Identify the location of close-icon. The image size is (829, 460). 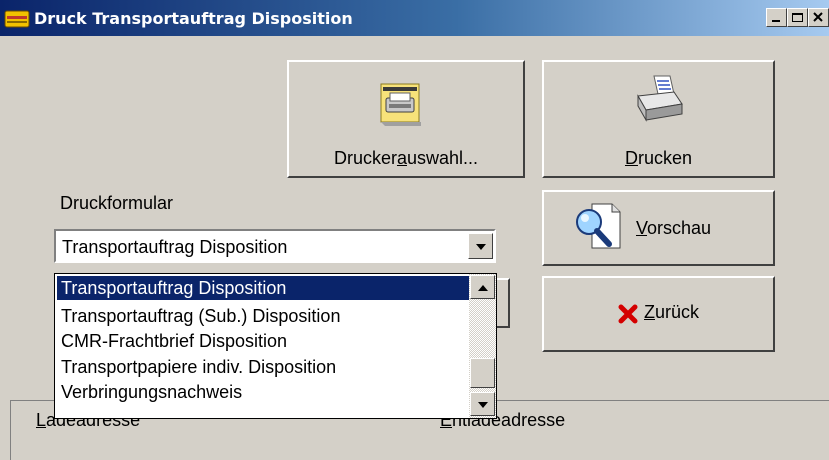
(818, 17).